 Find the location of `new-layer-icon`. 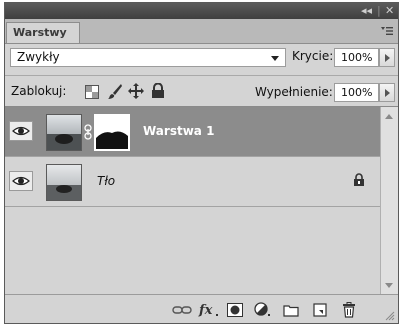

new-layer-icon is located at coordinates (320, 310).